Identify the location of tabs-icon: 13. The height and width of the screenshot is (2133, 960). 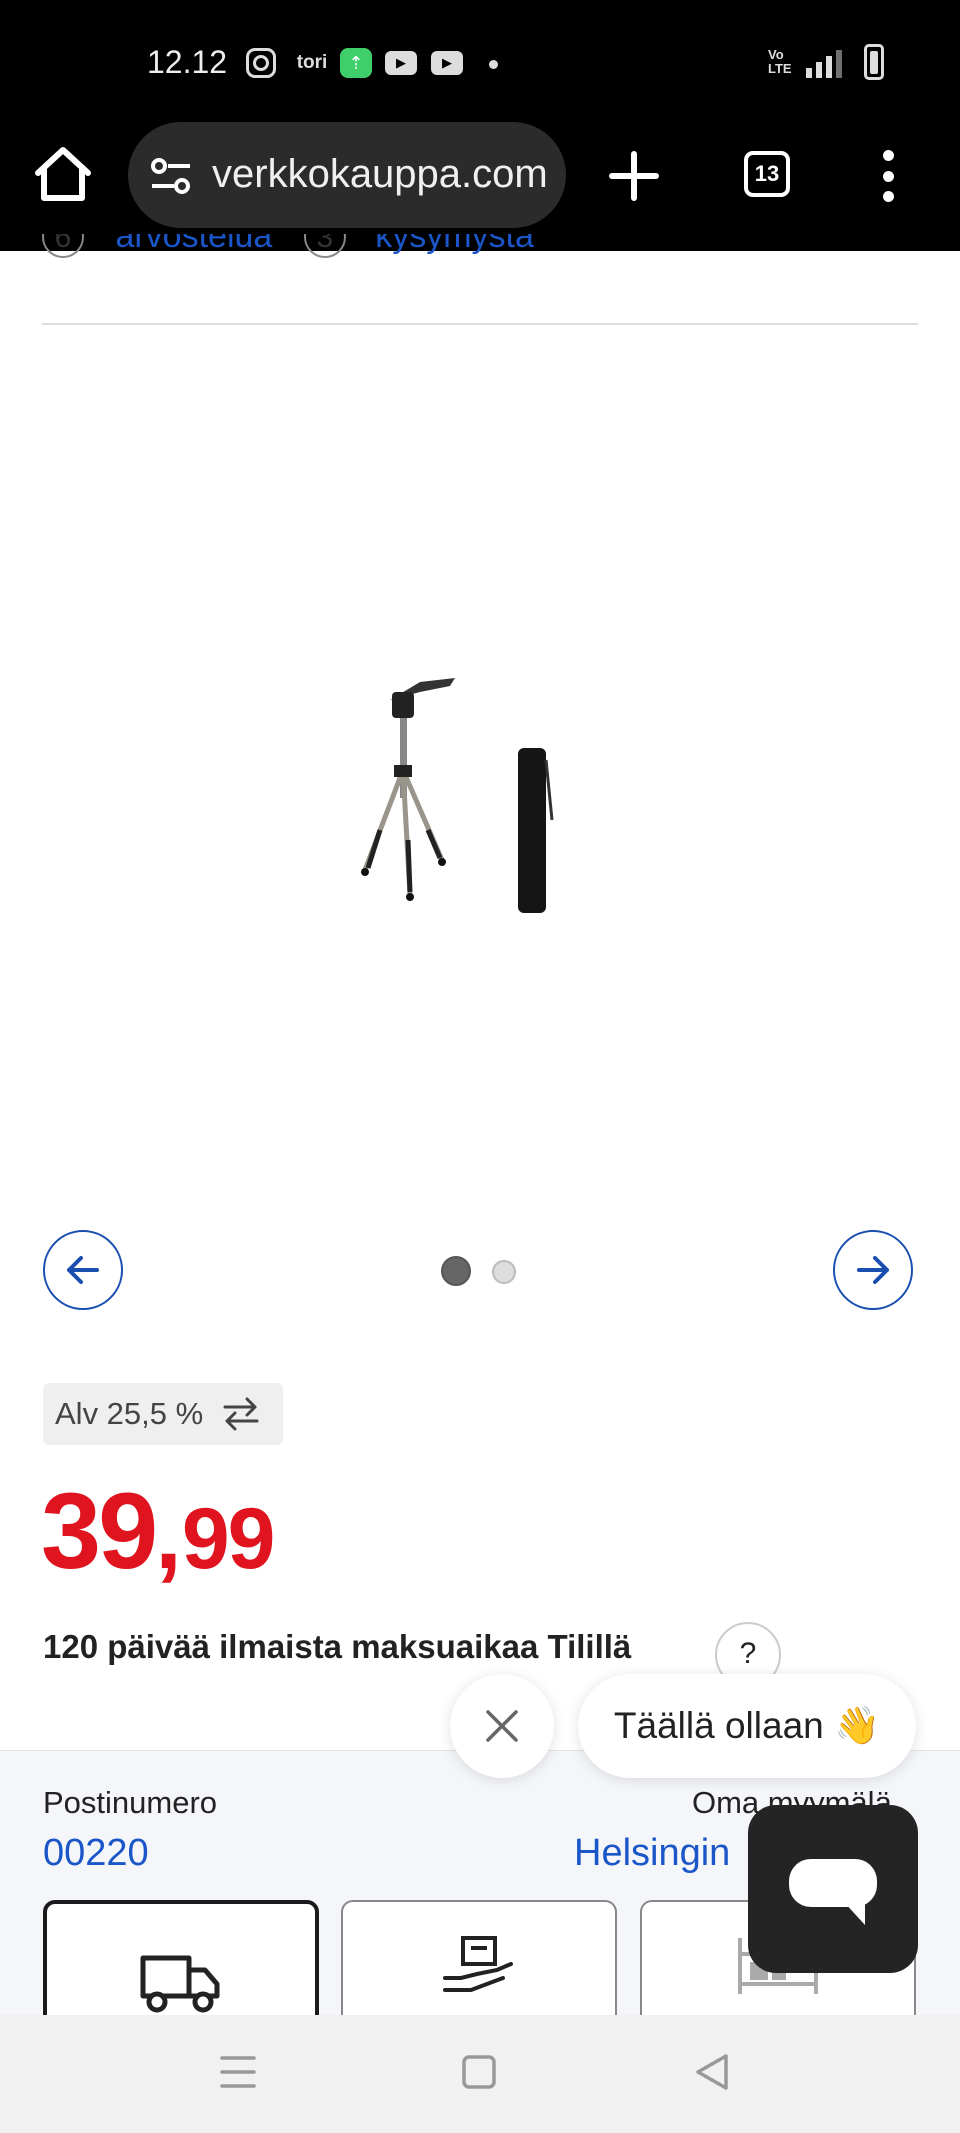
(767, 174).